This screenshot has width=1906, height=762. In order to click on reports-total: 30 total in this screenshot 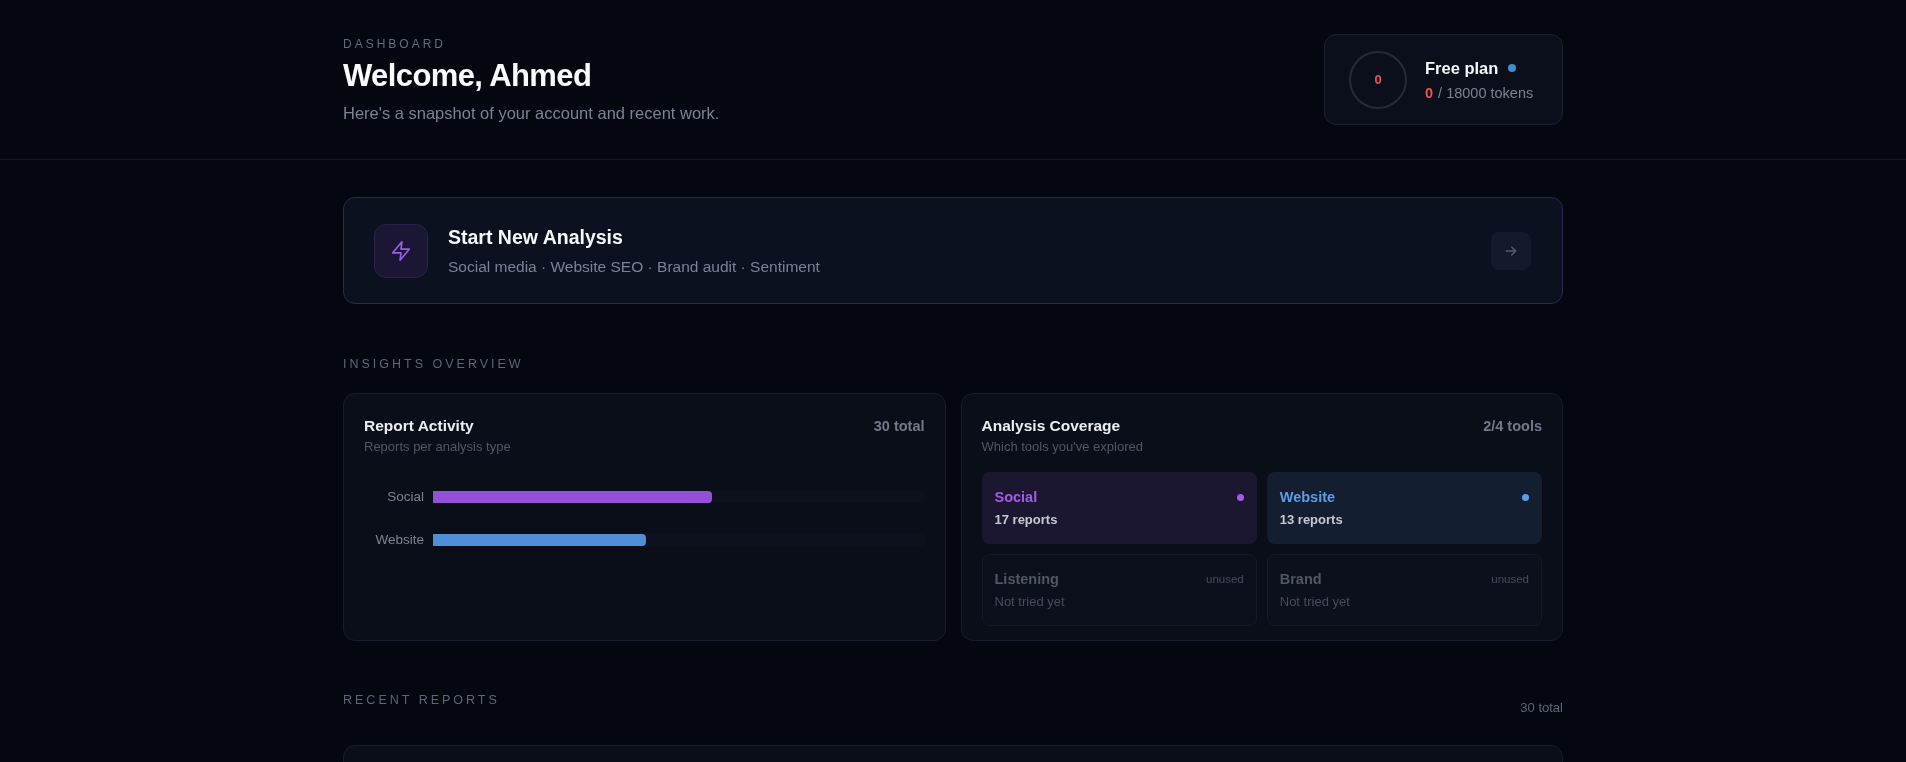, I will do `click(1541, 708)`.